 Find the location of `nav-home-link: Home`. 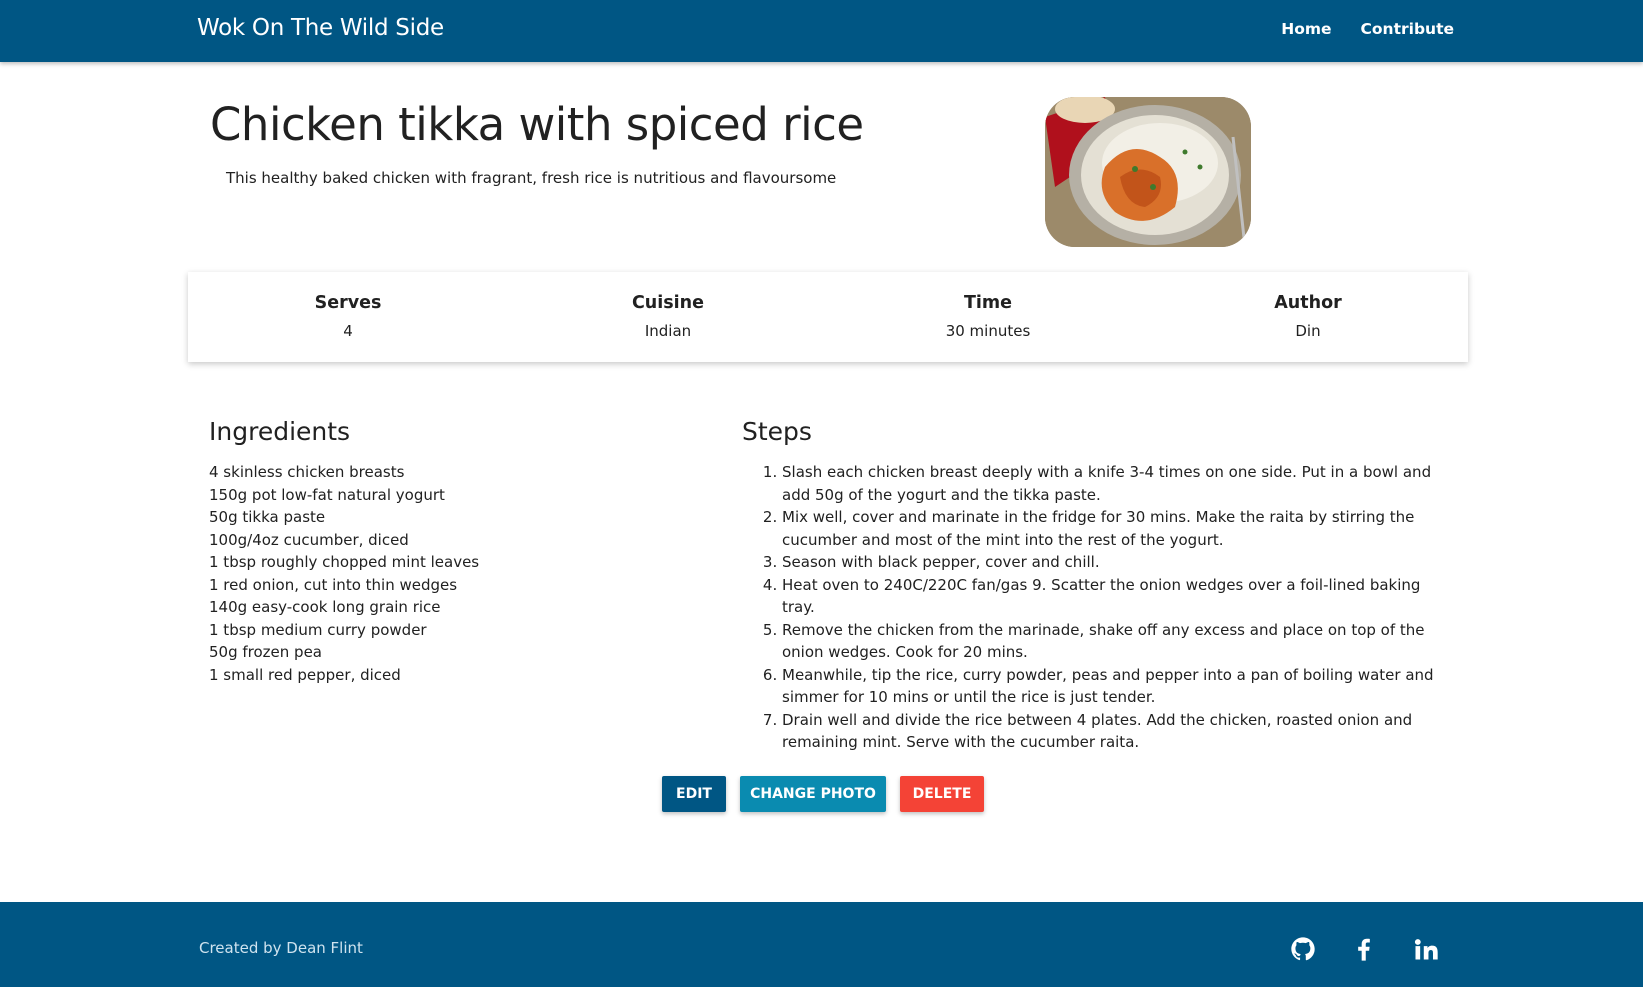

nav-home-link: Home is located at coordinates (1306, 29).